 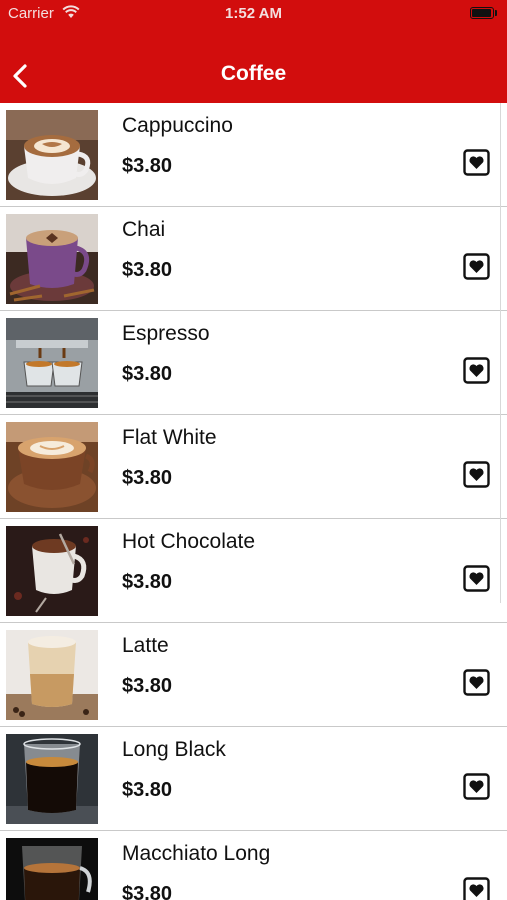 What do you see at coordinates (52, 869) in the screenshot?
I see `macchiato-long-photo` at bounding box center [52, 869].